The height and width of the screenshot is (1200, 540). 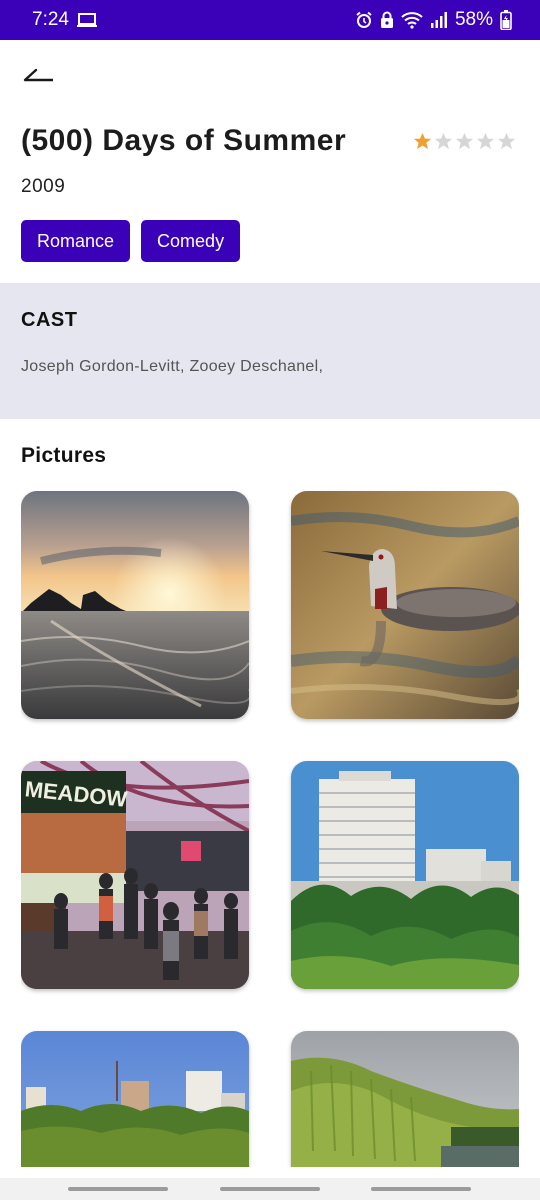 I want to click on status-bar: 7:24 58%, so click(x=270, y=20).